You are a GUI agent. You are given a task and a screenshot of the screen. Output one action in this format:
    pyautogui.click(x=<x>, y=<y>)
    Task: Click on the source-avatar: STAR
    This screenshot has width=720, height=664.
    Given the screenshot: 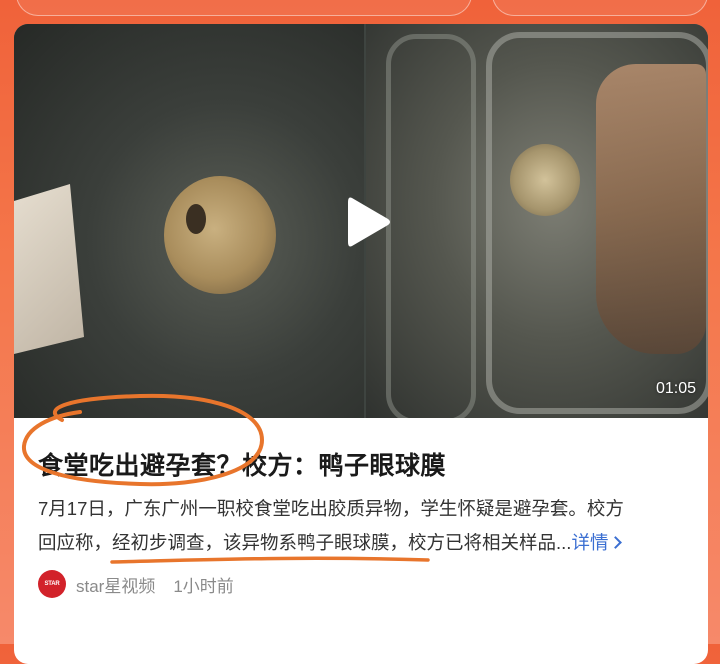 What is the action you would take?
    pyautogui.click(x=52, y=584)
    